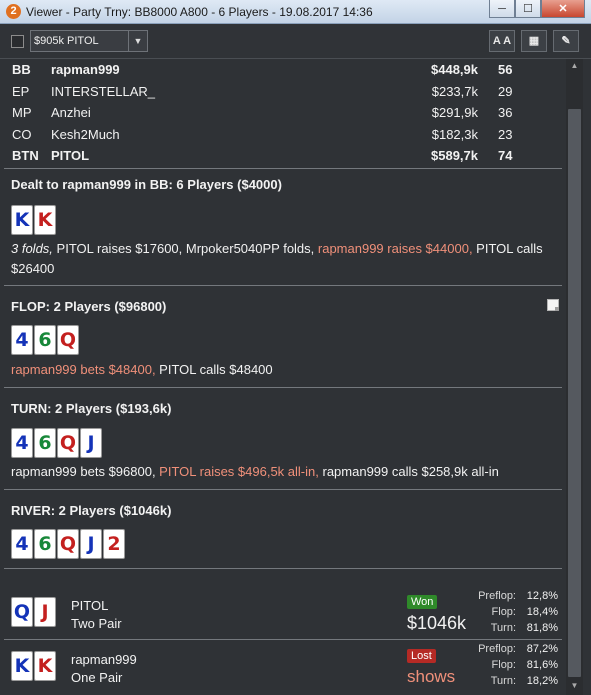 This screenshot has height=695, width=591. I want to click on note-icon, so click(553, 305).